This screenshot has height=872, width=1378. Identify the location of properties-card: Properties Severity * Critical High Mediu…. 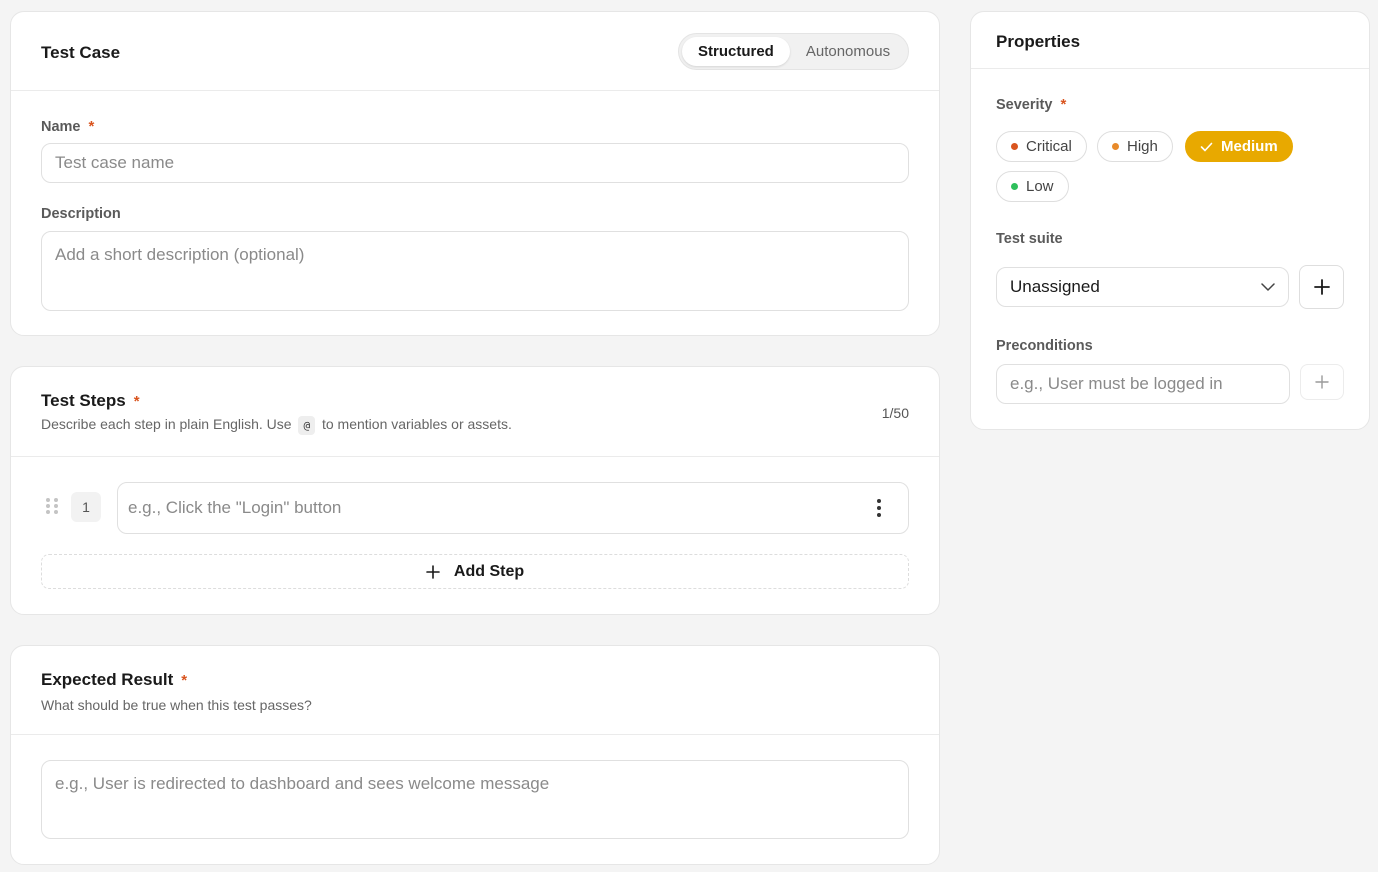
(1170, 220).